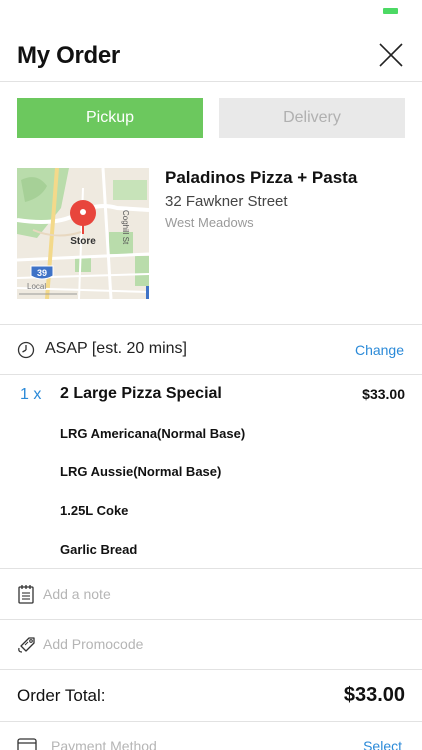 This screenshot has width=422, height=750. What do you see at coordinates (211, 56) in the screenshot?
I see `header: My Order` at bounding box center [211, 56].